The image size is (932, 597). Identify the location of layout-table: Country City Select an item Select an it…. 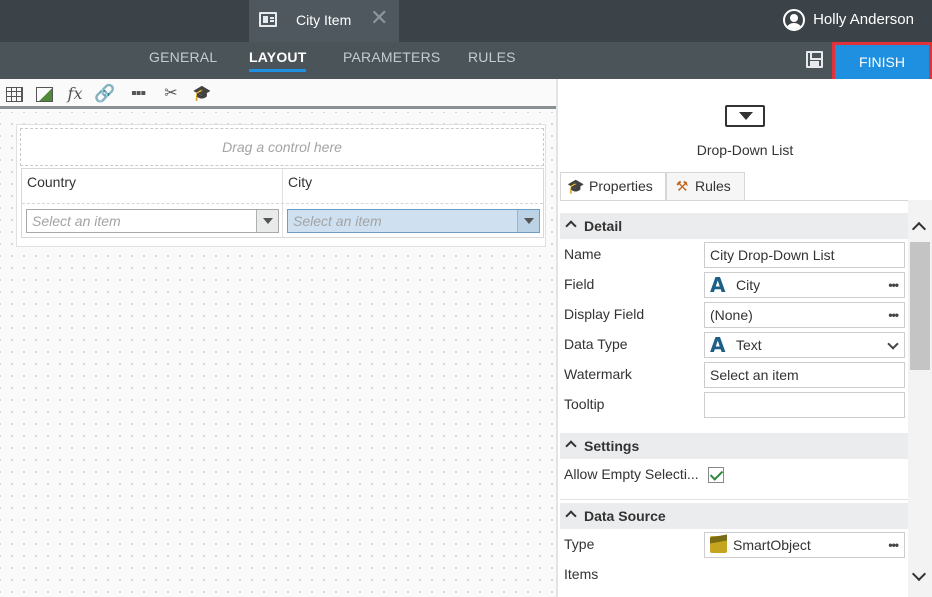
(282, 203).